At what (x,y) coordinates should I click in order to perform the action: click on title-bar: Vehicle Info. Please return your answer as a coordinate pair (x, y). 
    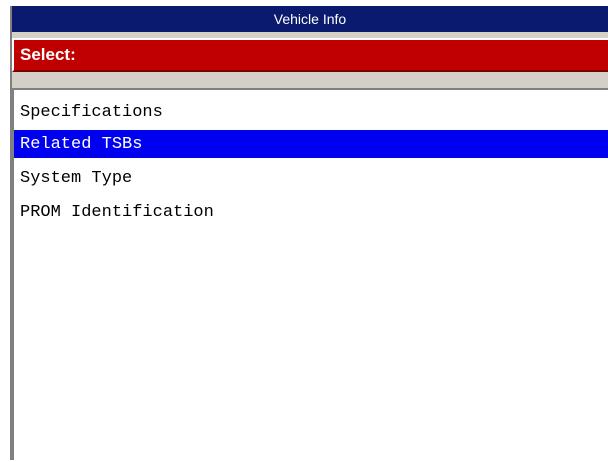
    Looking at the image, I should click on (310, 20).